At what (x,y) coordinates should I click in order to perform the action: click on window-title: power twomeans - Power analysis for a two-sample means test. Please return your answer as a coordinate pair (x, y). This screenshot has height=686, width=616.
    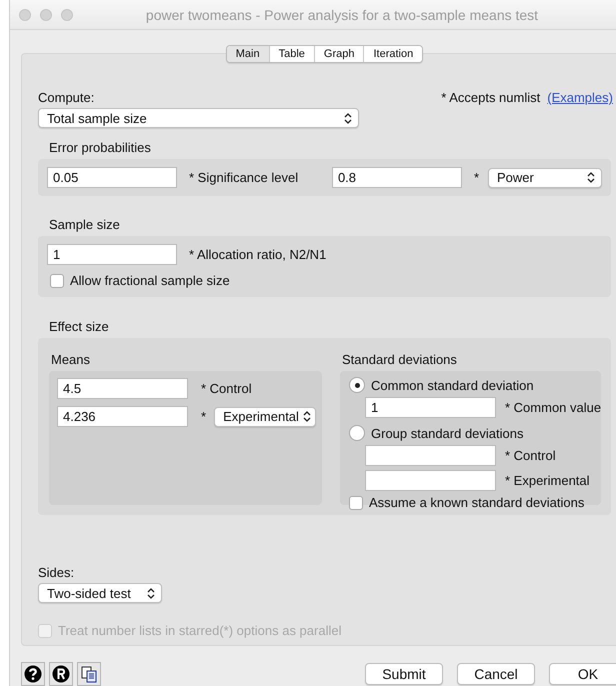
    Looking at the image, I should click on (342, 14).